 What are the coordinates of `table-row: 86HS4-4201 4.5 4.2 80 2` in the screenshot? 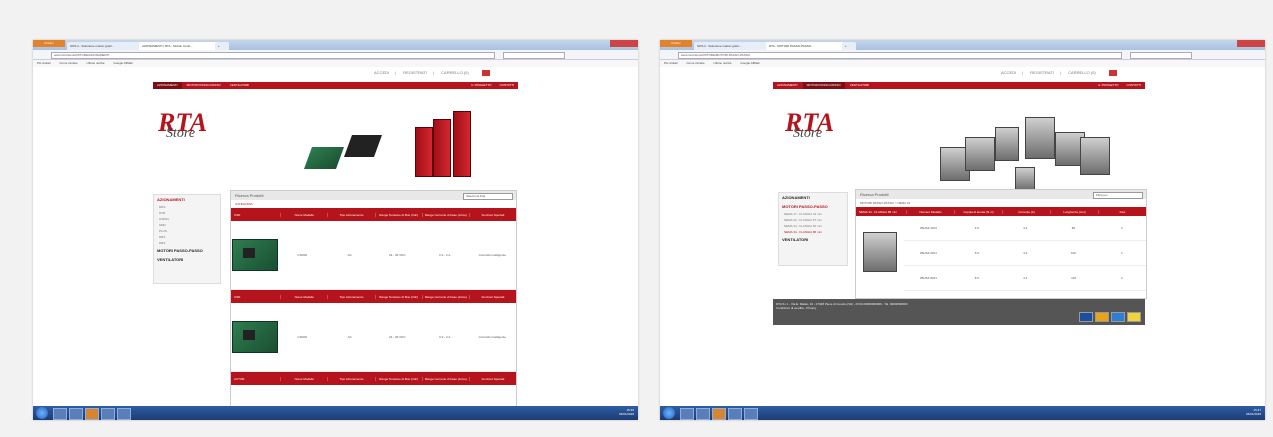 It's located at (1025, 228).